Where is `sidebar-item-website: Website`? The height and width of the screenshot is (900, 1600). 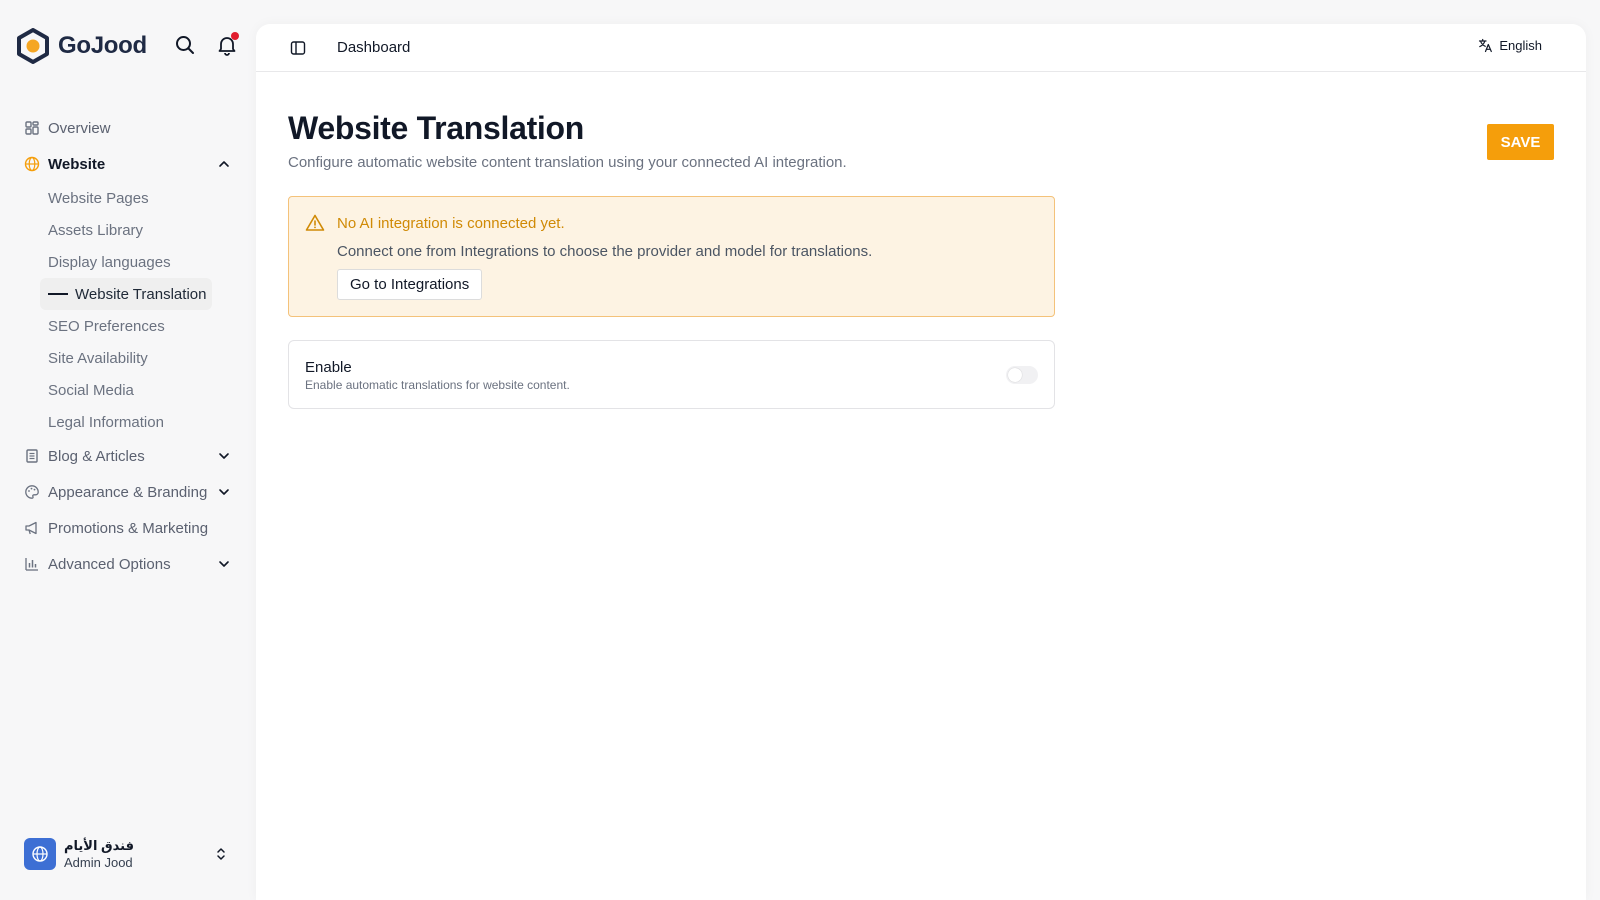 sidebar-item-website: Website is located at coordinates (128, 164).